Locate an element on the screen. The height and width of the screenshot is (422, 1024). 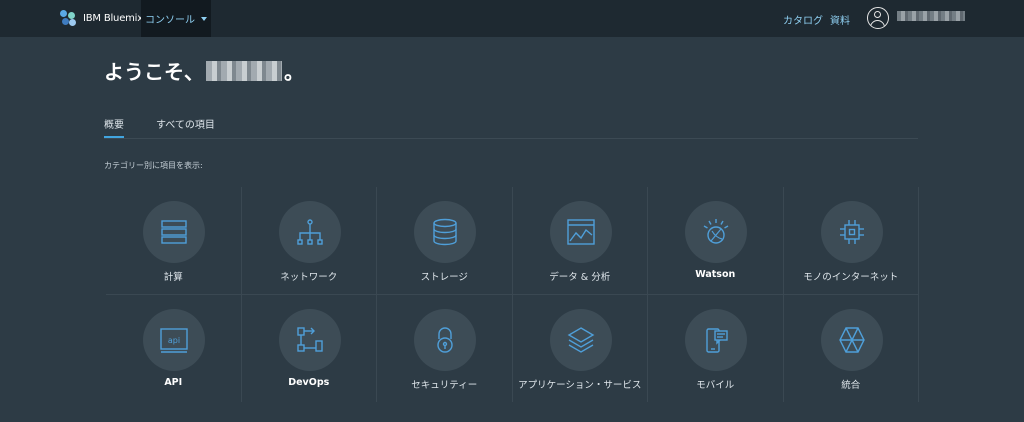
welcome-prefix: ようこそ、 is located at coordinates (154, 72).